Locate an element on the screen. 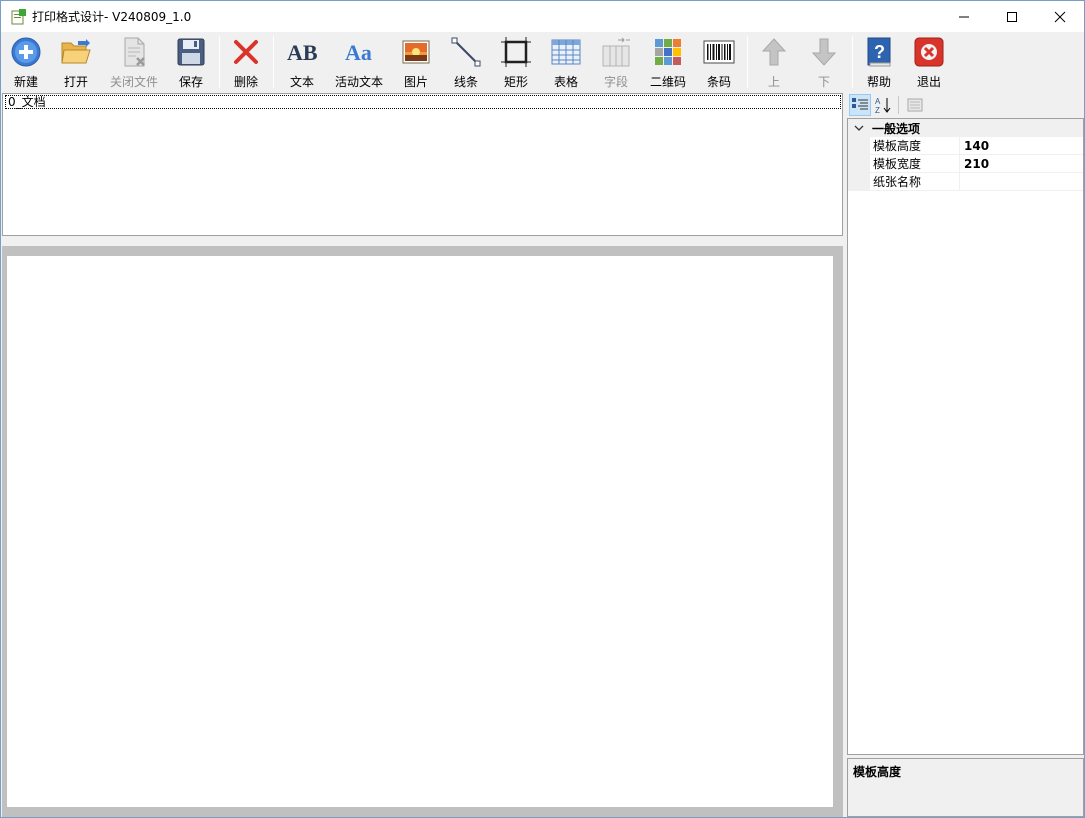 This screenshot has height=818, width=1085. property-value is located at coordinates (1021, 182).